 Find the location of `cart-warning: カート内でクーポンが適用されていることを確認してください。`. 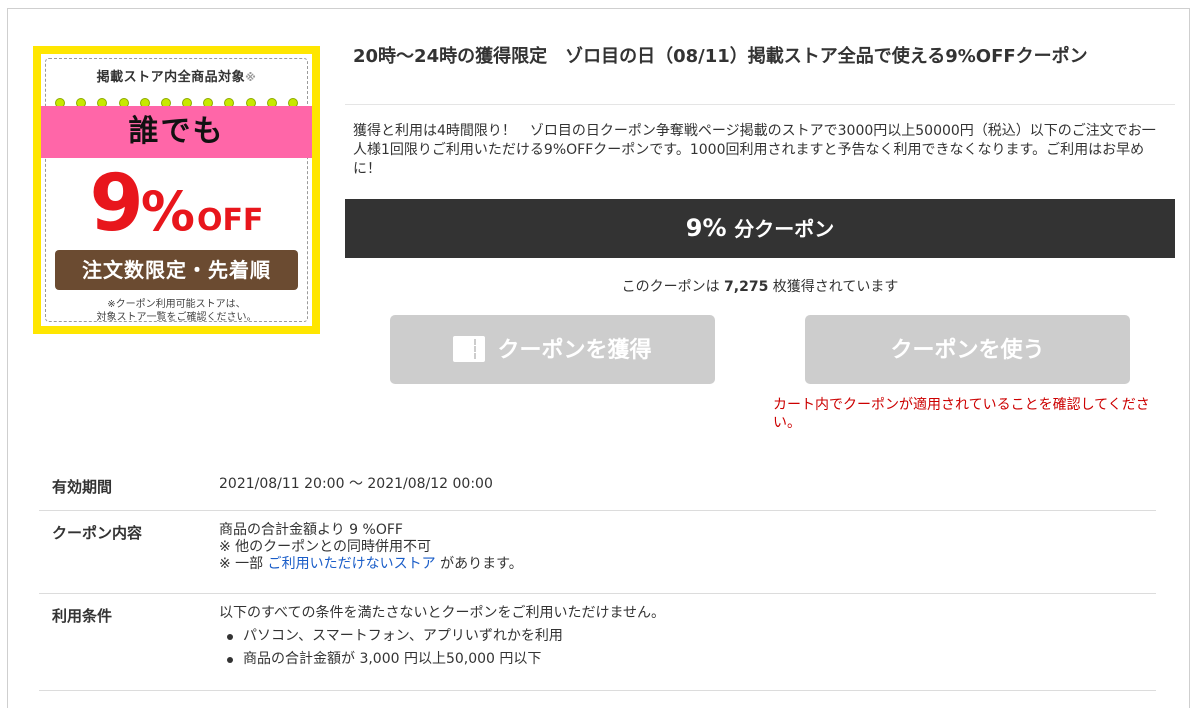

cart-warning: カート内でクーポンが適用されていることを確認してください。 is located at coordinates (961, 414).